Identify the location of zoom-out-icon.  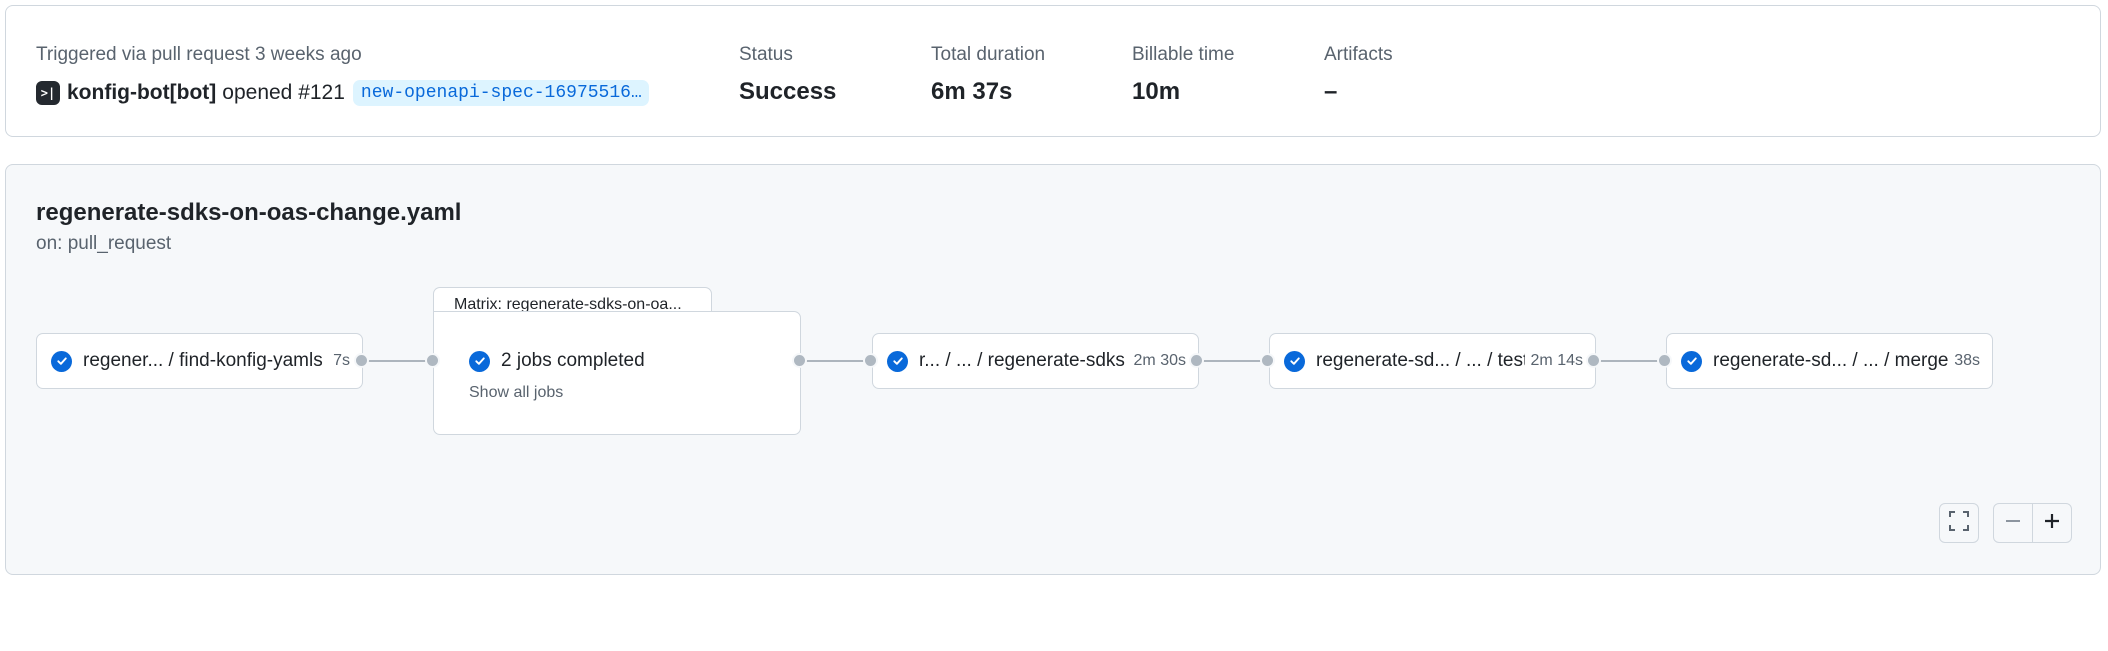
(2013, 523).